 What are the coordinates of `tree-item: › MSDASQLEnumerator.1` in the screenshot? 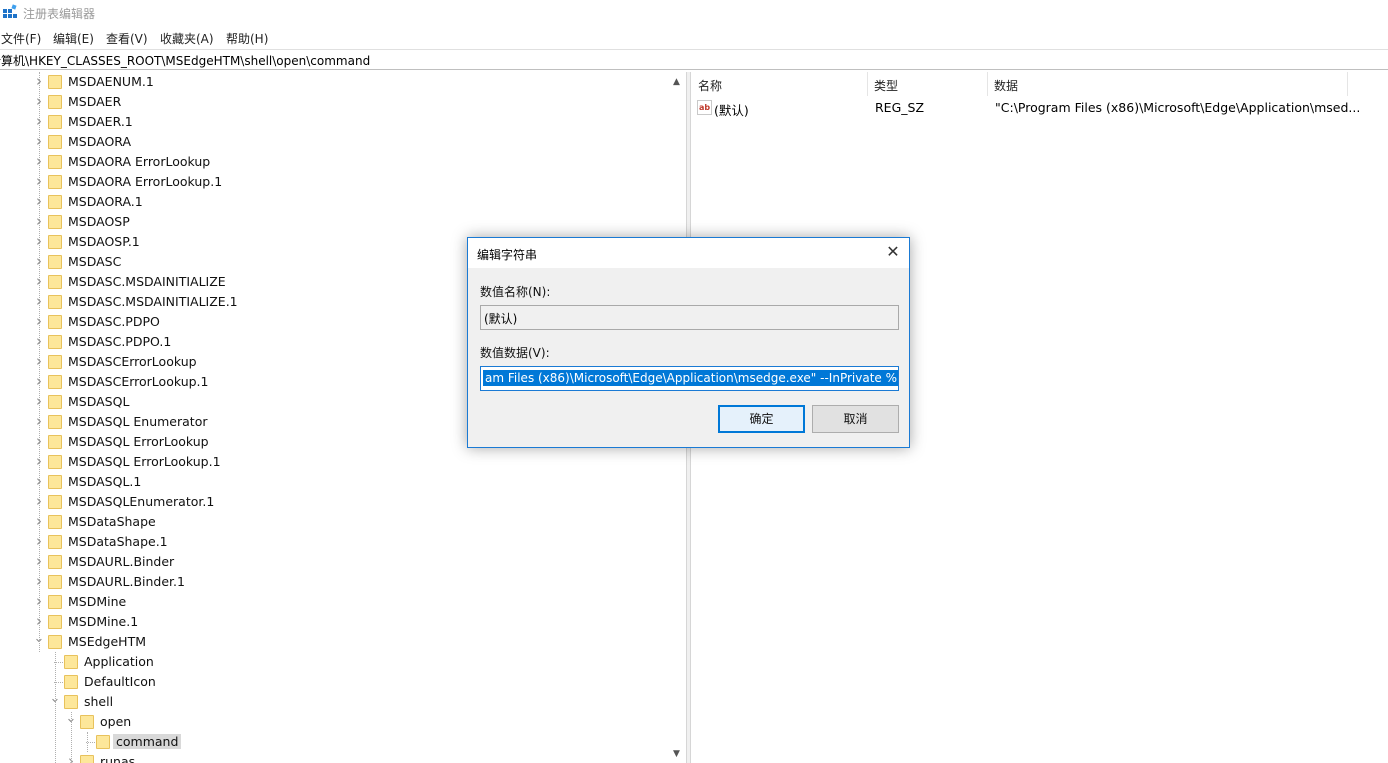 It's located at (334, 502).